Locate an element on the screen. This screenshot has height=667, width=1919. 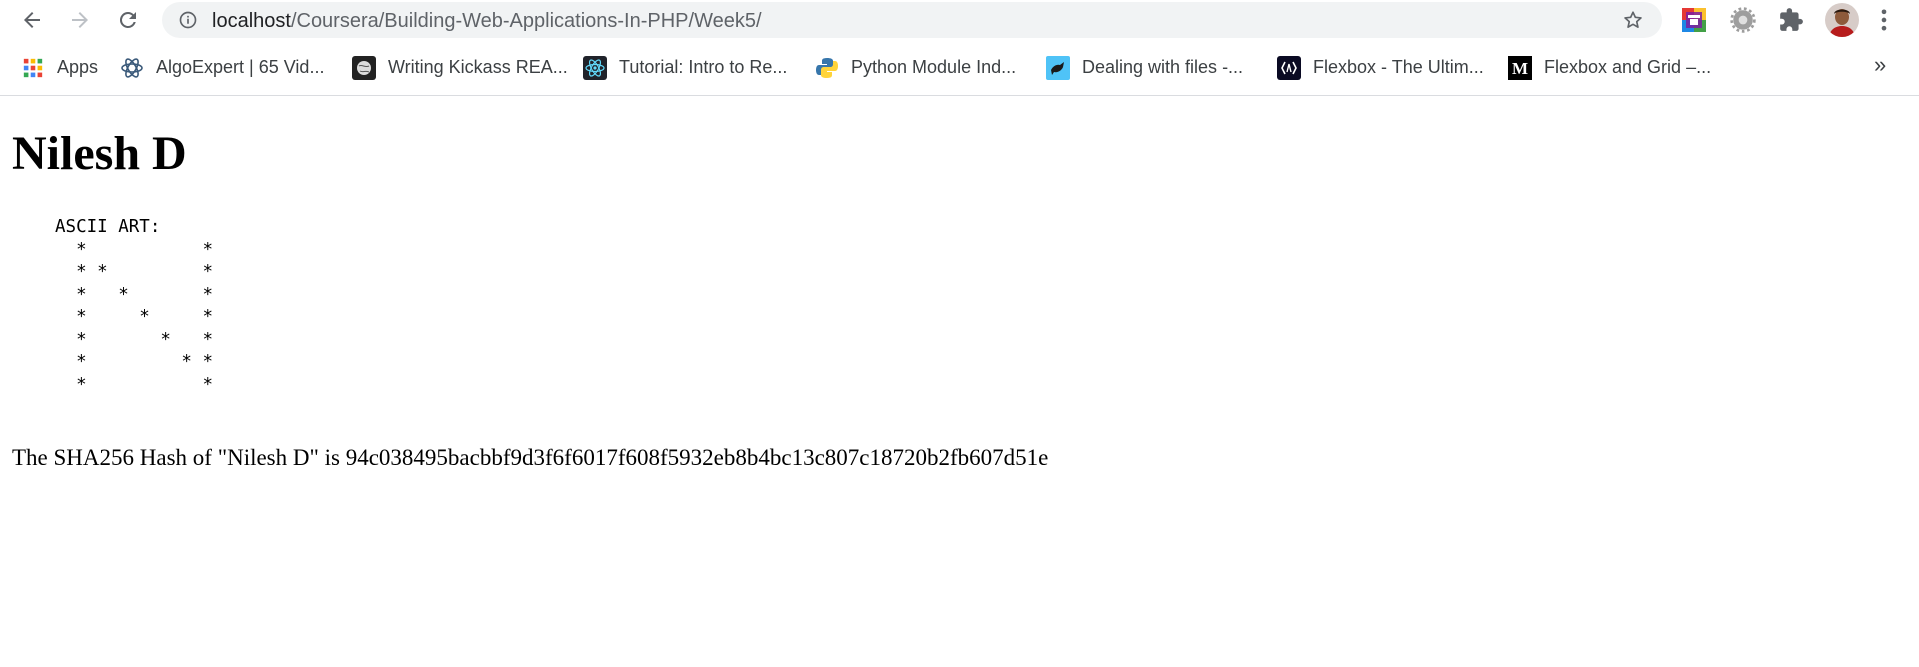
avatar is located at coordinates (1842, 20).